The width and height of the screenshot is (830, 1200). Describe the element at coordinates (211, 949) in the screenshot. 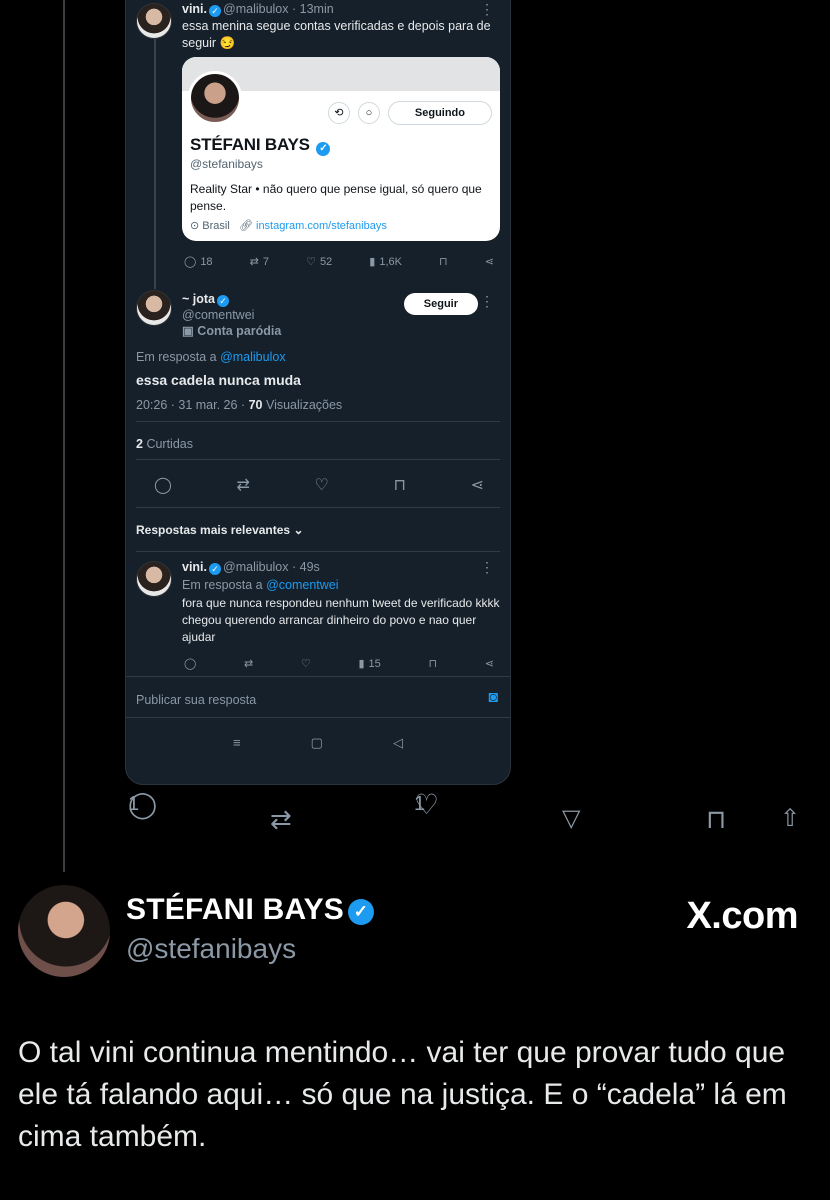

I see `author-handle: @stefanibays` at that location.